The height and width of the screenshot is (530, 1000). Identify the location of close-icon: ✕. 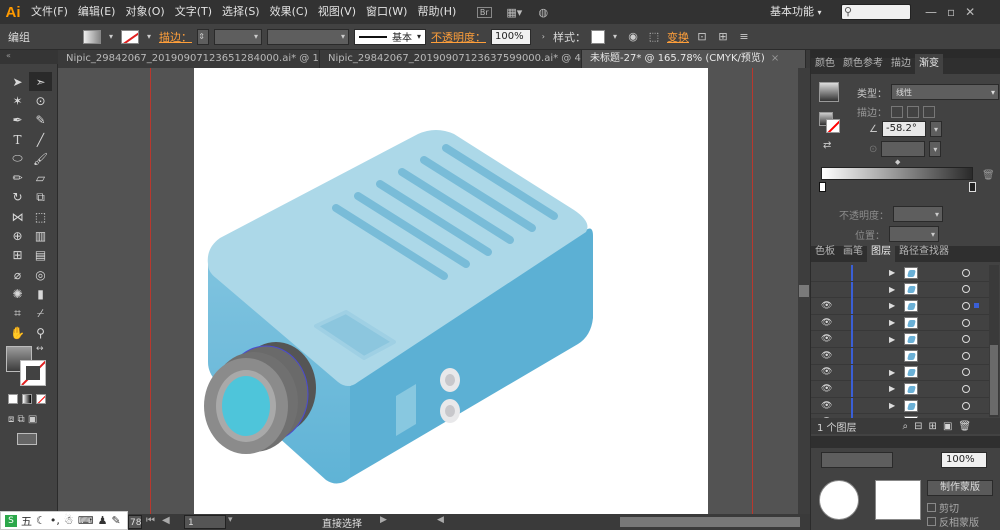
(970, 12).